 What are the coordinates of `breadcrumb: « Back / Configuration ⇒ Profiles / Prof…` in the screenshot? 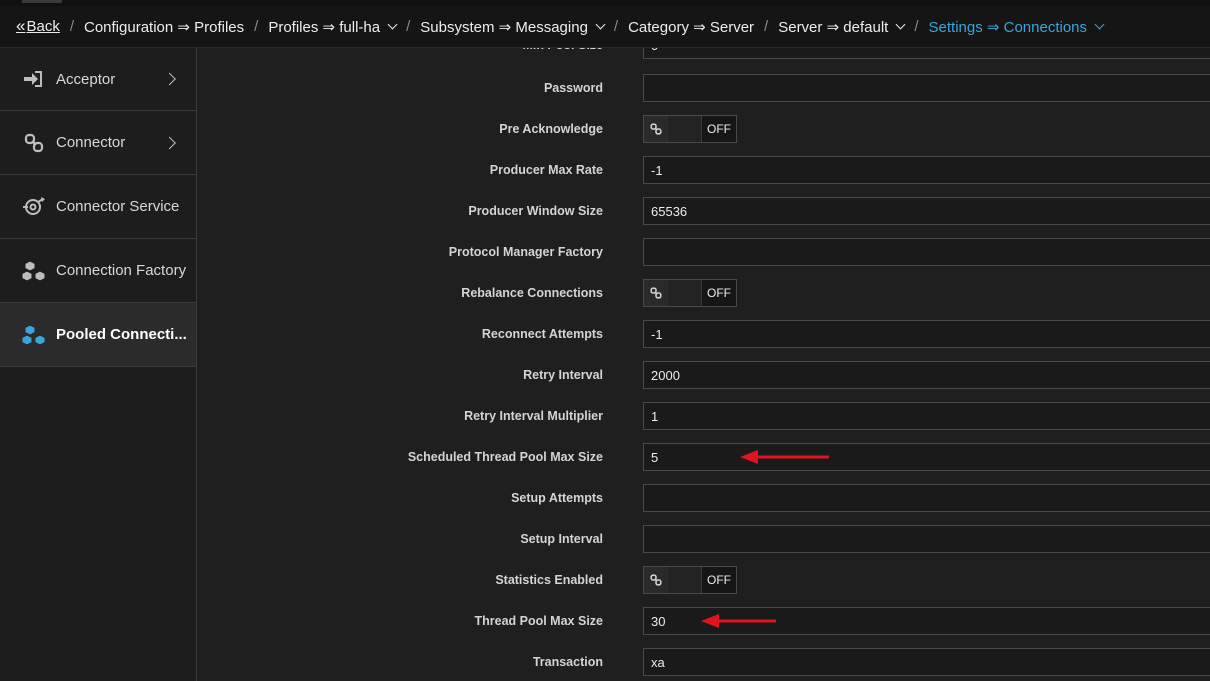 It's located at (605, 27).